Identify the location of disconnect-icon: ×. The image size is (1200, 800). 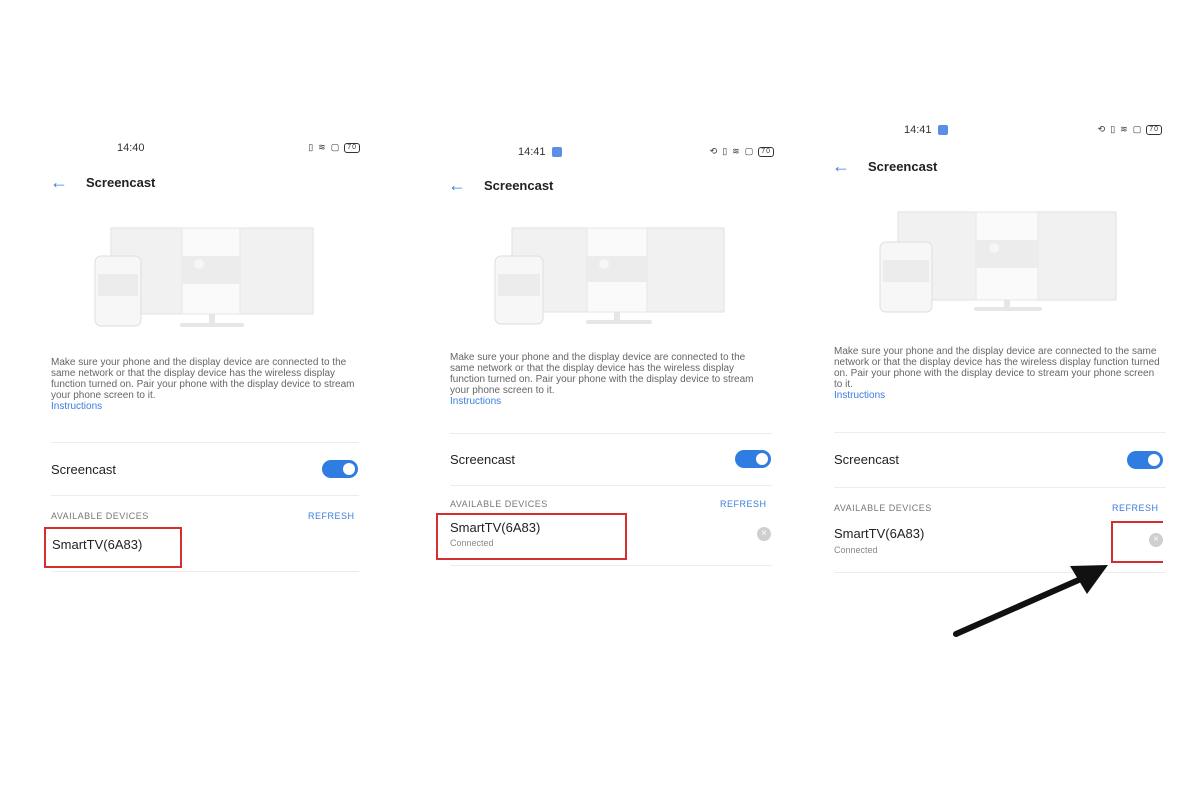
(764, 534).